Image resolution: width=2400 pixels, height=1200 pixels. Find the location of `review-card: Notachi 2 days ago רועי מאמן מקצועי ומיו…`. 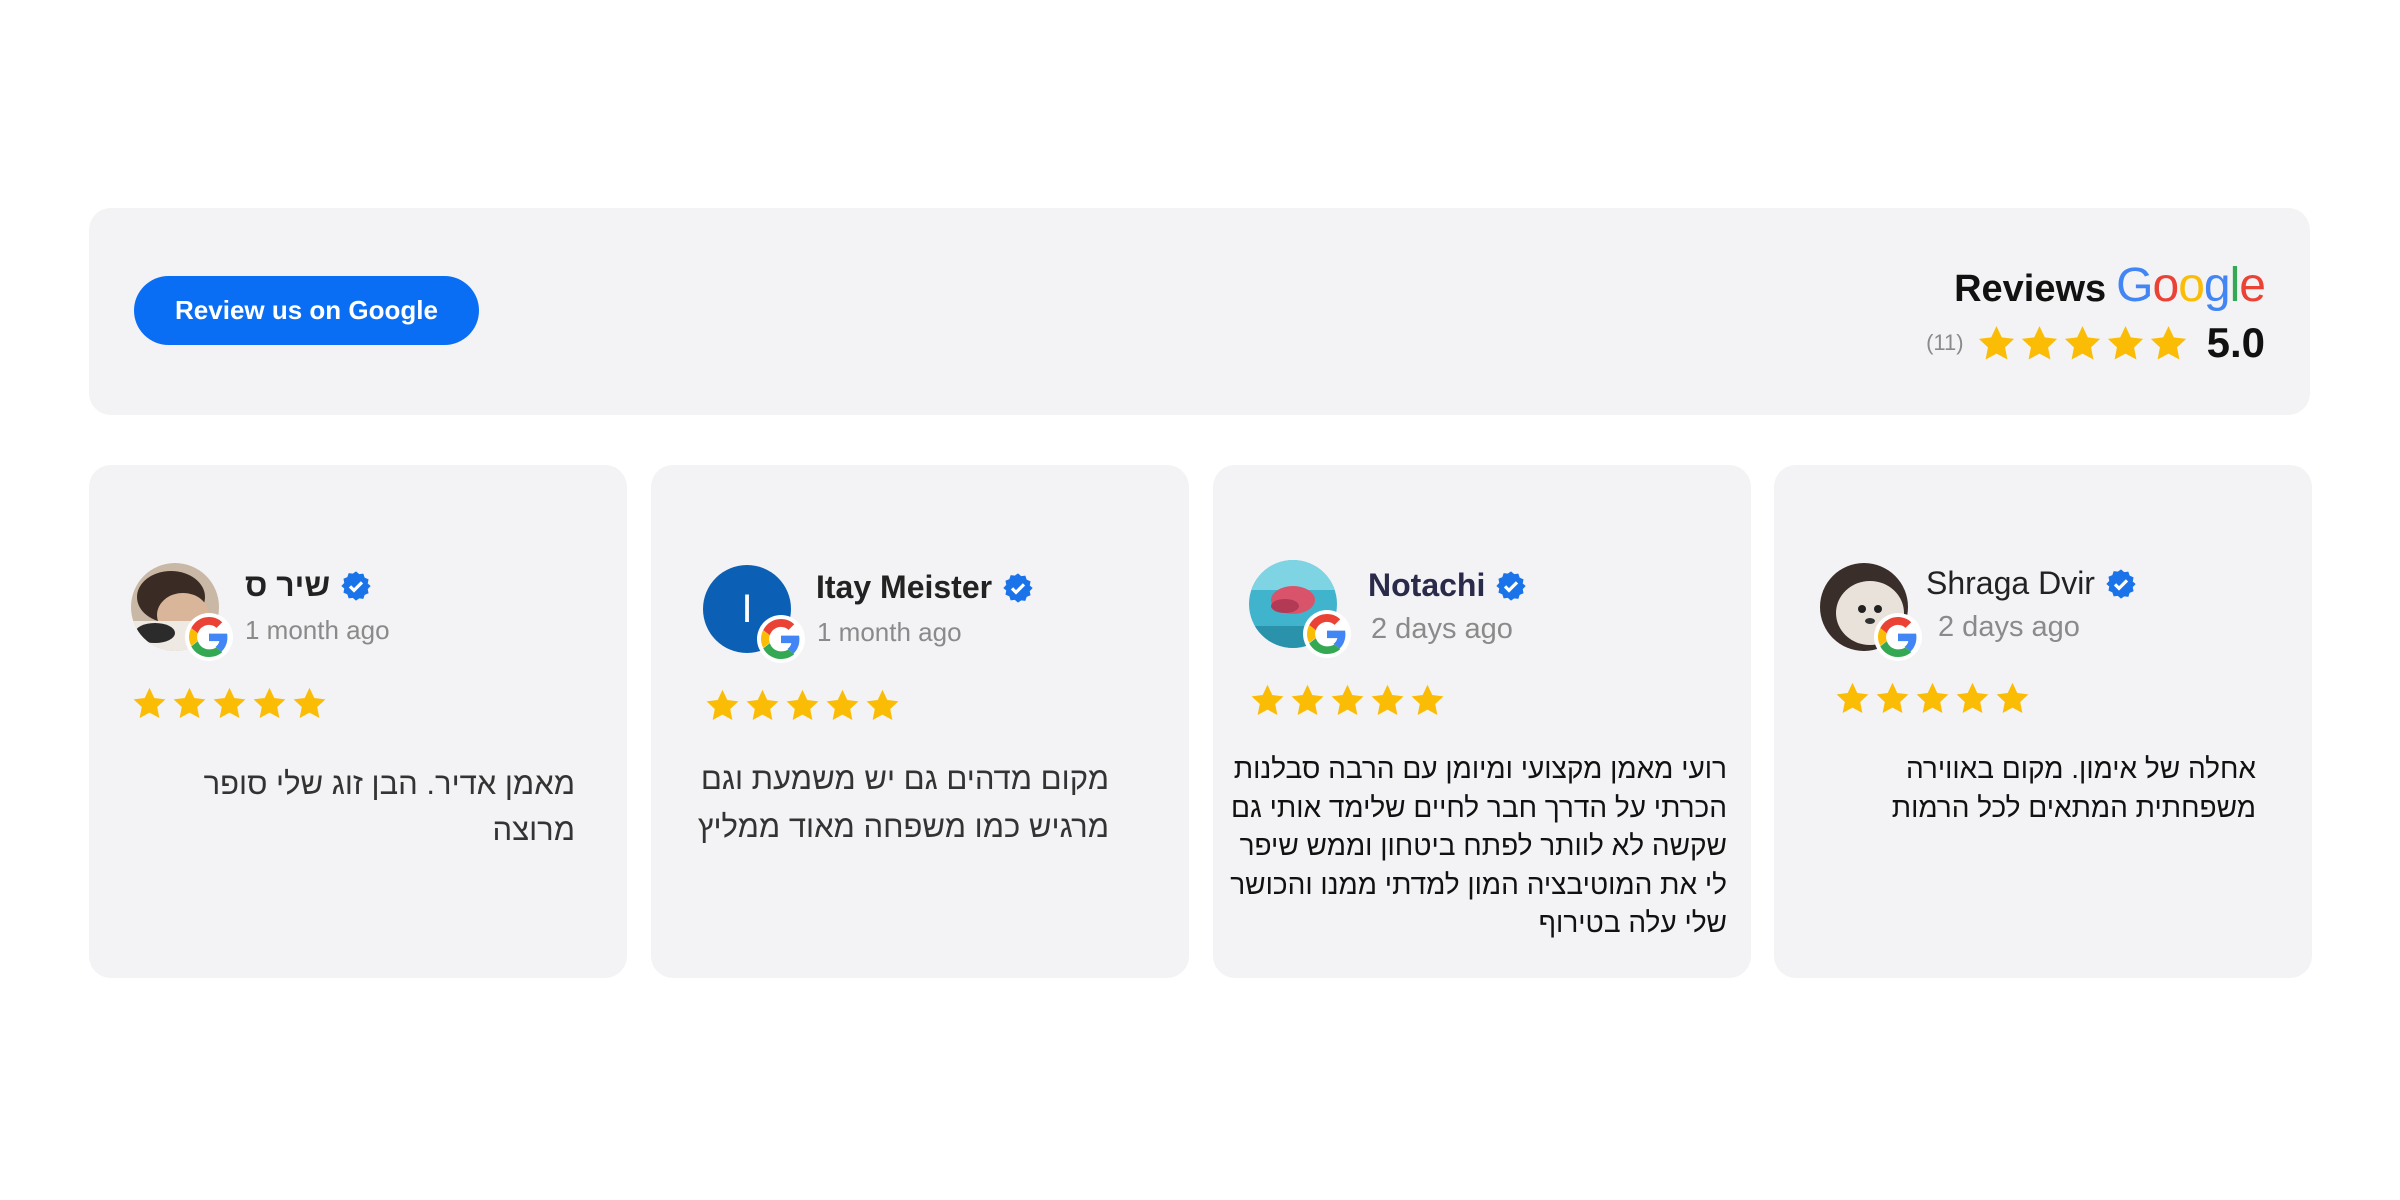

review-card: Notachi 2 days ago רועי מאמן מקצועי ומיו… is located at coordinates (1482, 721).